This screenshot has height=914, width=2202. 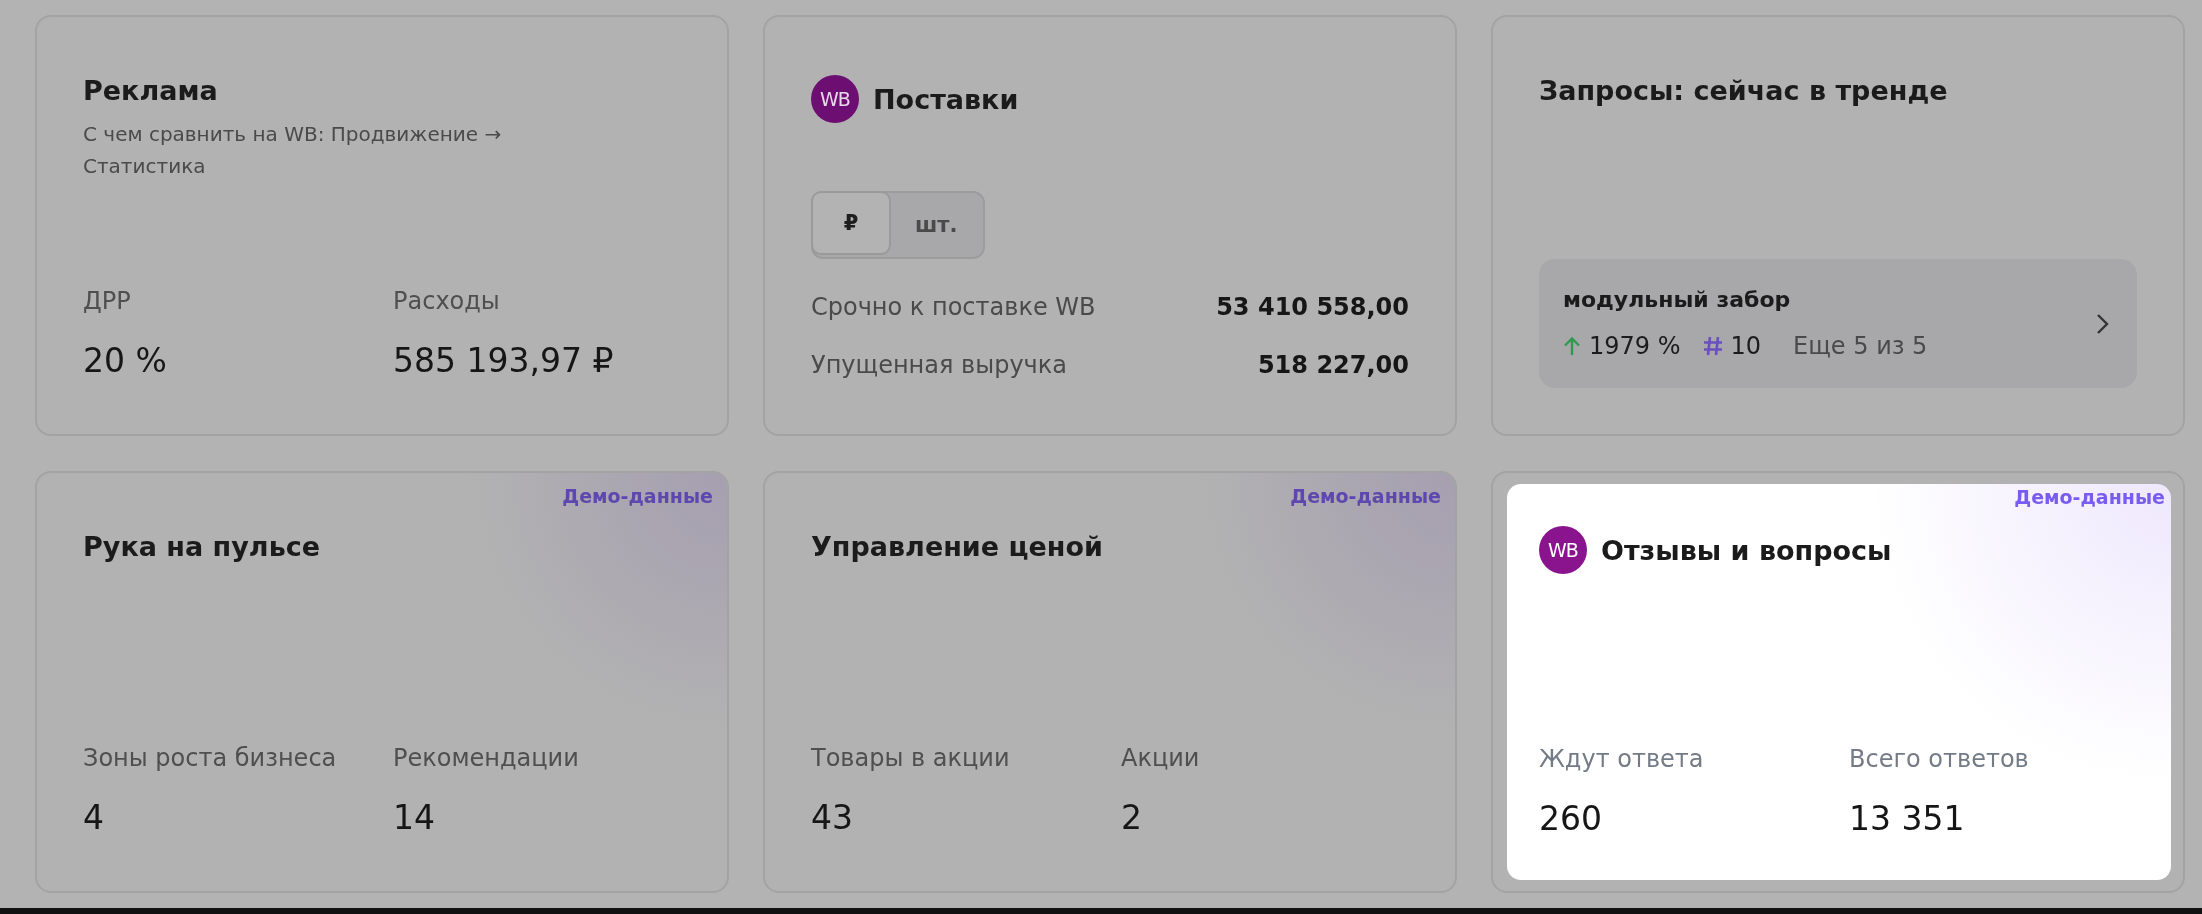 I want to click on stat-label: ДРР, so click(x=107, y=301).